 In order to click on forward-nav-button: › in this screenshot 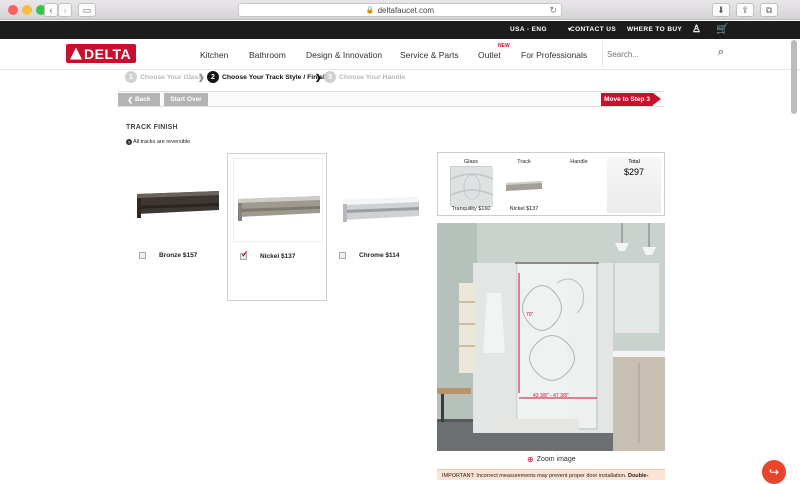, I will do `click(65, 10)`.